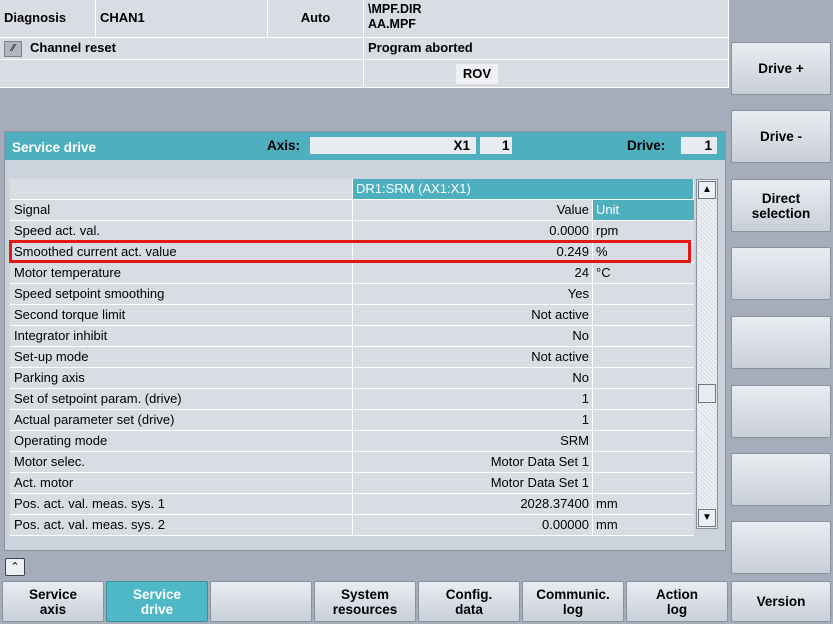  What do you see at coordinates (677, 601) in the screenshot?
I see `action-log-button: Action log` at bounding box center [677, 601].